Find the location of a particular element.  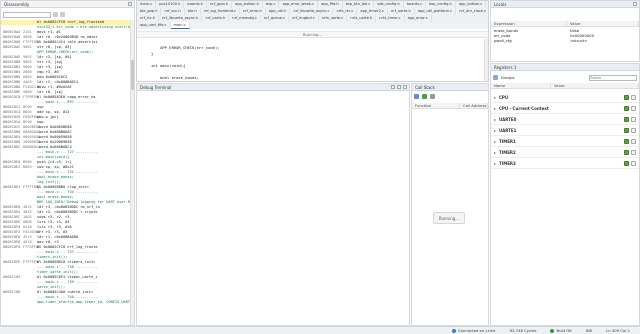

pause-icon is located at coordinates (432, 96).